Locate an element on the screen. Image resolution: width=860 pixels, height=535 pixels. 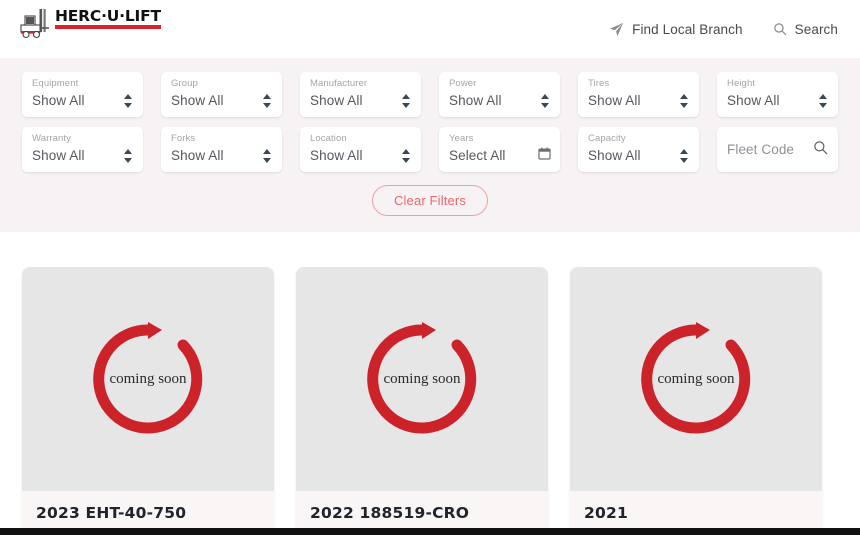
card-body: 2021 is located at coordinates (696, 507).